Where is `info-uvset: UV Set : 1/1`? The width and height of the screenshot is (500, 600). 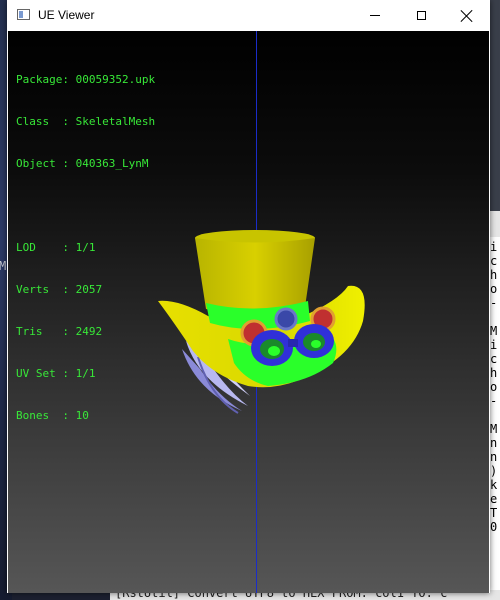 info-uvset: UV Set : 1/1 is located at coordinates (56, 373).